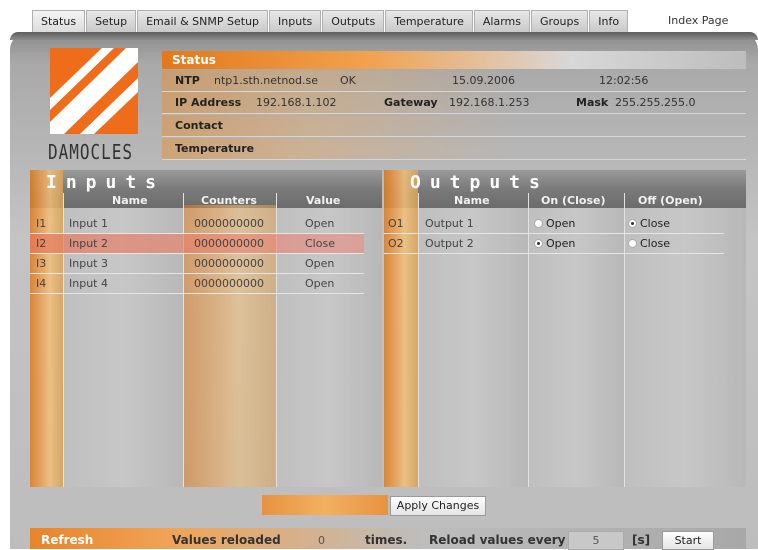  I want to click on contact-label: Contact, so click(199, 125).